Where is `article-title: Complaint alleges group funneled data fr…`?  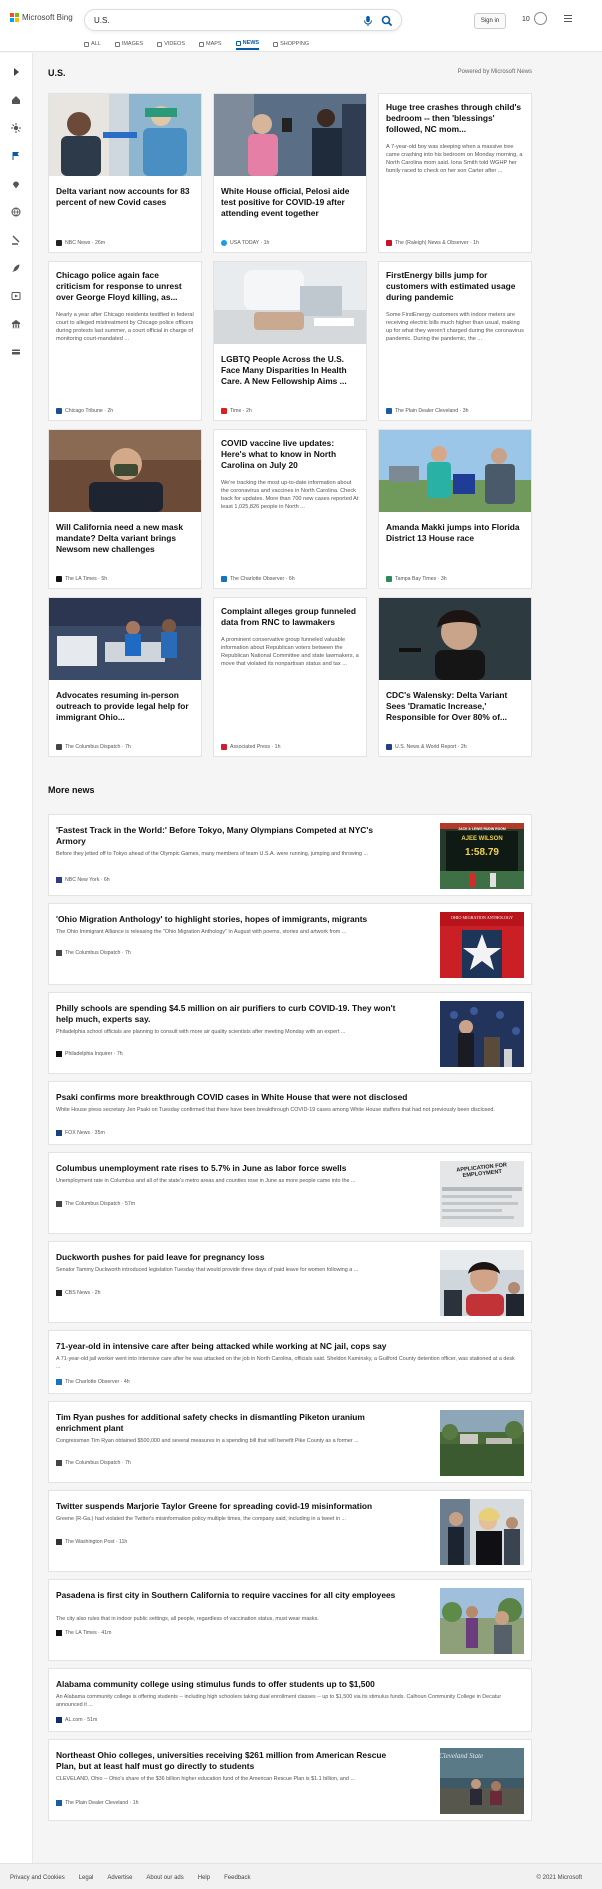
article-title: Complaint alleges group funneled data fr… is located at coordinates (290, 617).